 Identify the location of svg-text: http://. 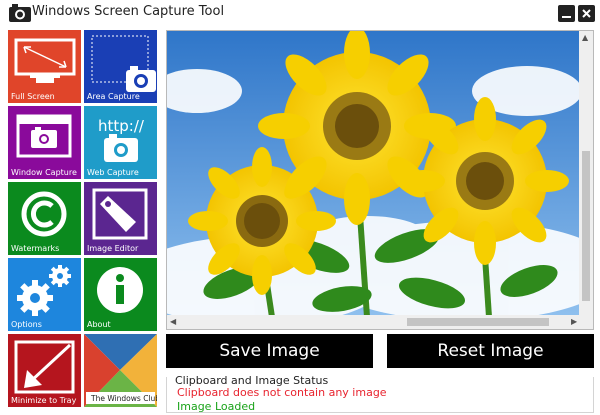
(121, 126).